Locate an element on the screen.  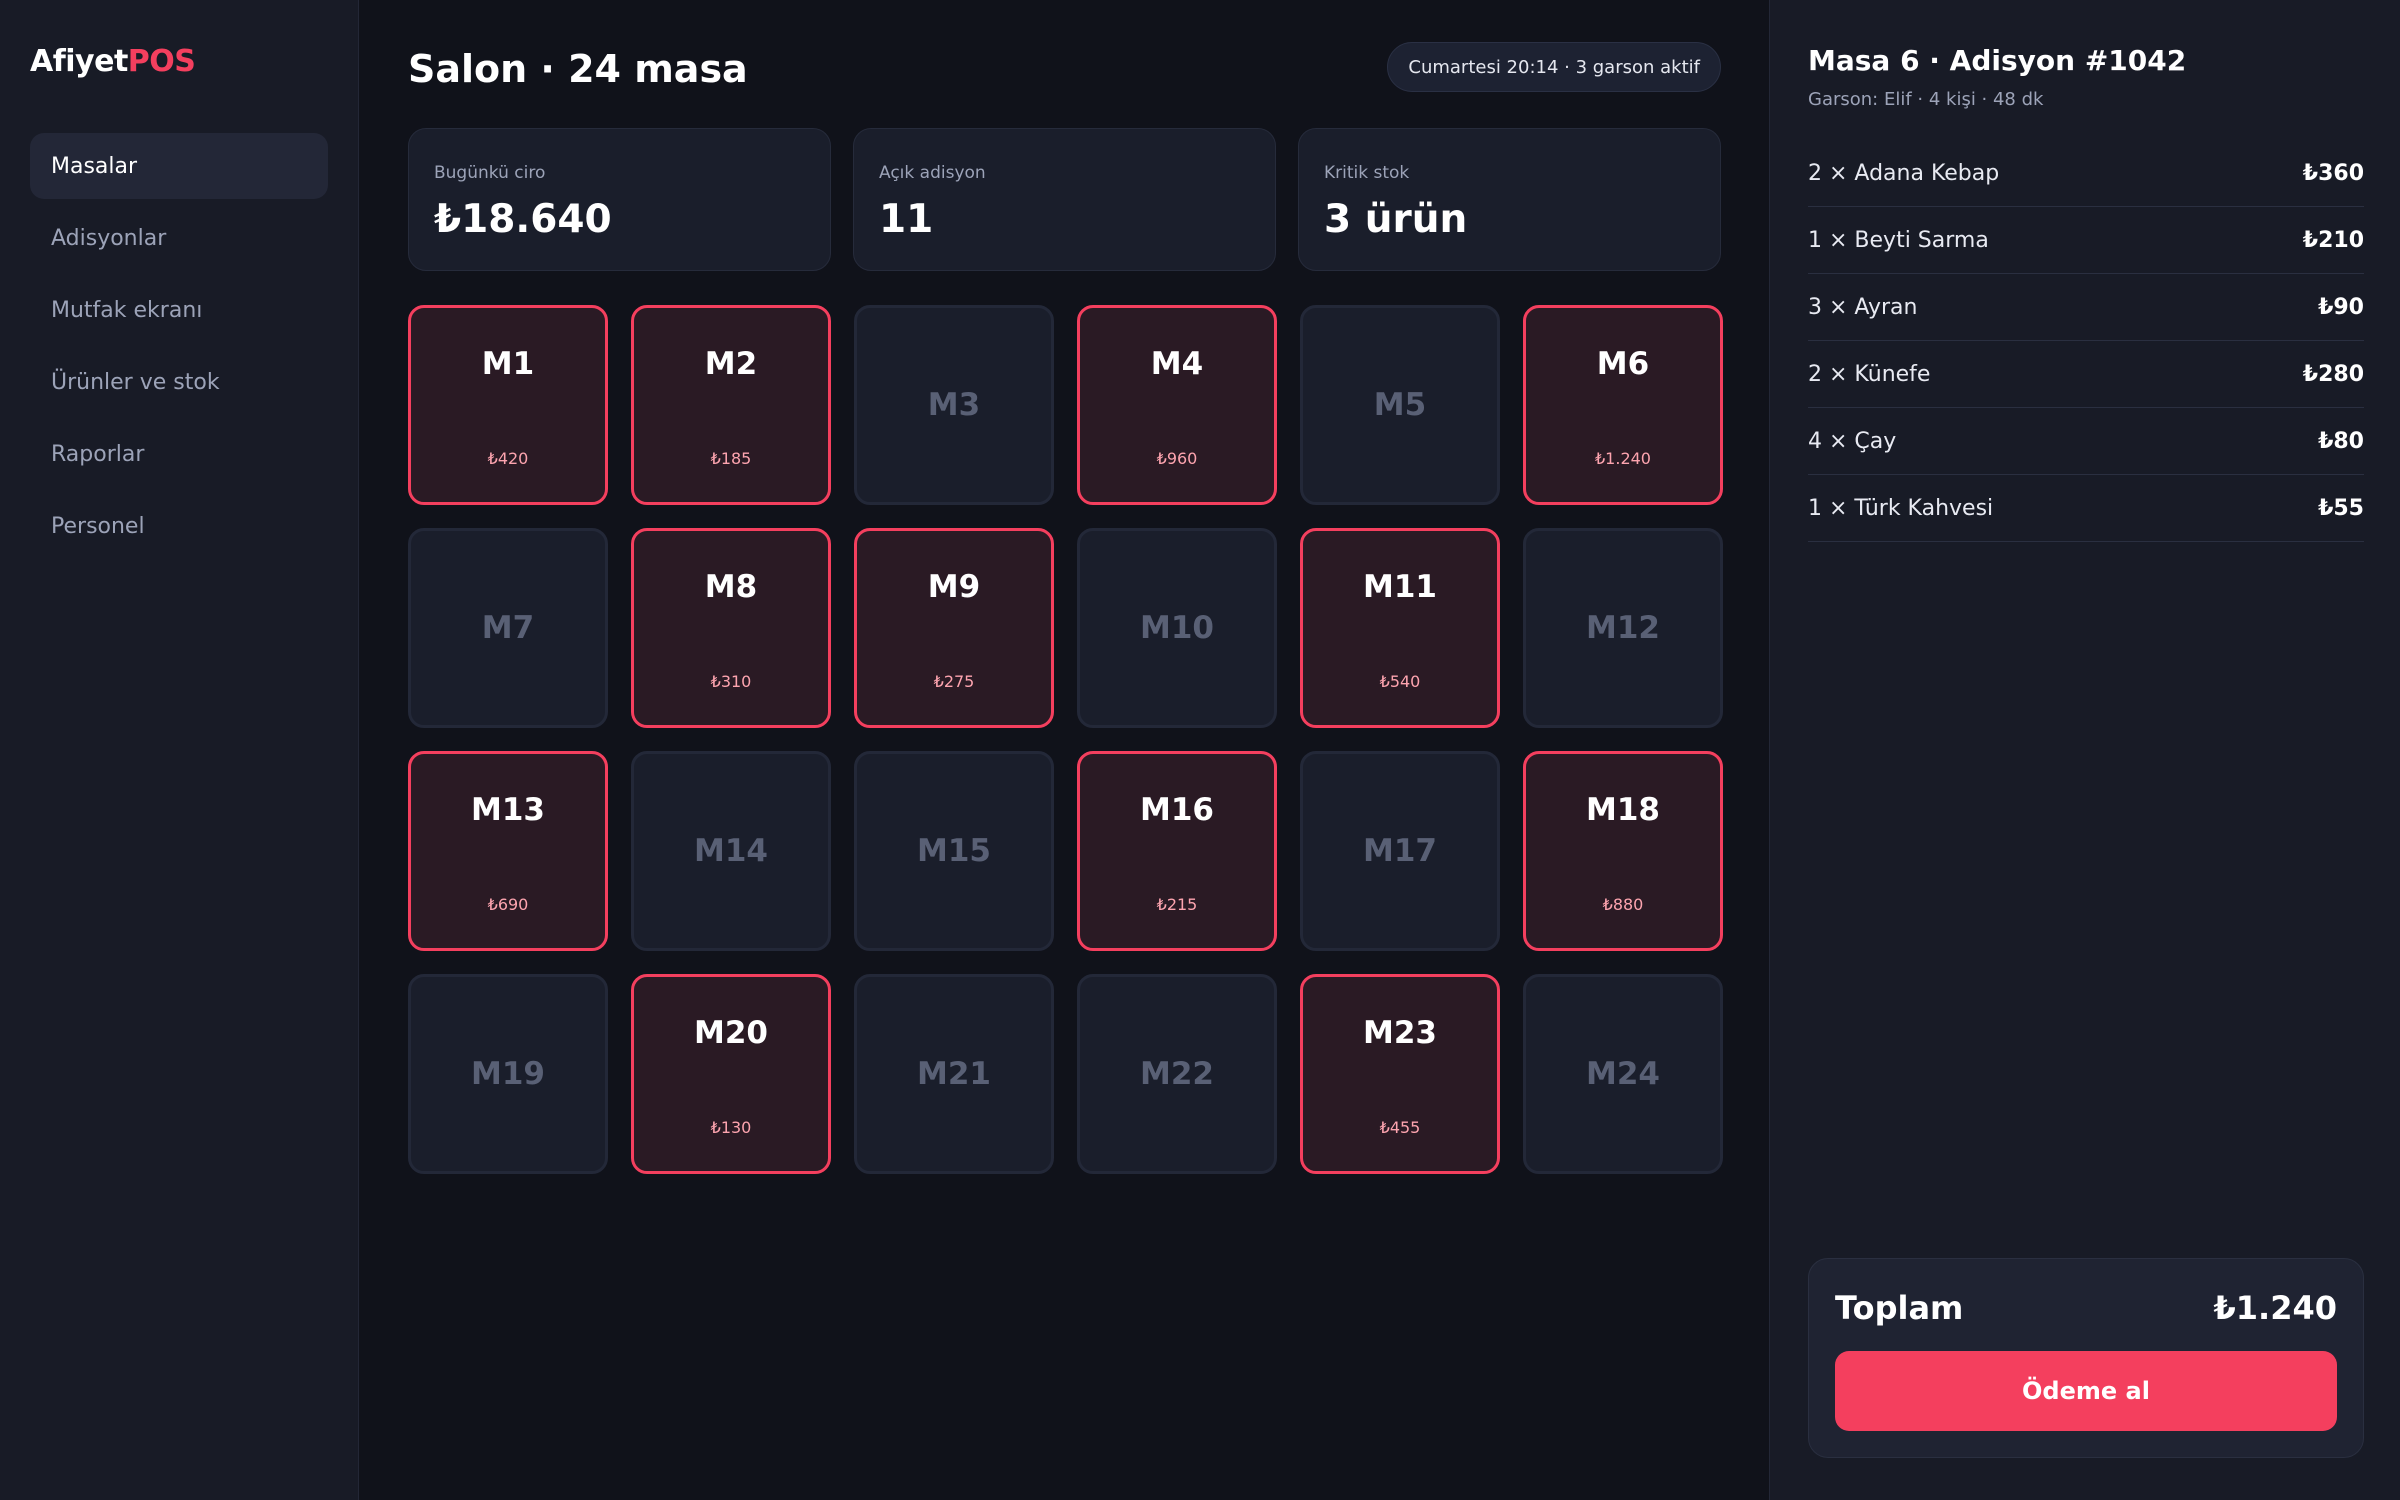
table-tile-m20: M20 ₺130 is located at coordinates (731, 1074).